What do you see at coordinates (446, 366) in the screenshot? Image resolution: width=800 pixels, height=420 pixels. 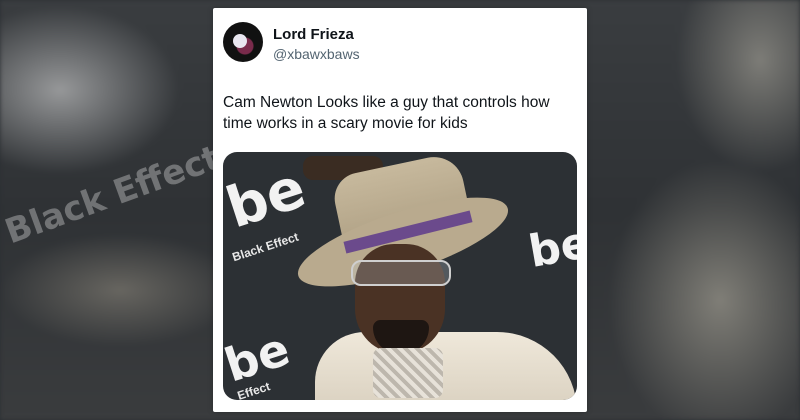 I see `person-coat` at bounding box center [446, 366].